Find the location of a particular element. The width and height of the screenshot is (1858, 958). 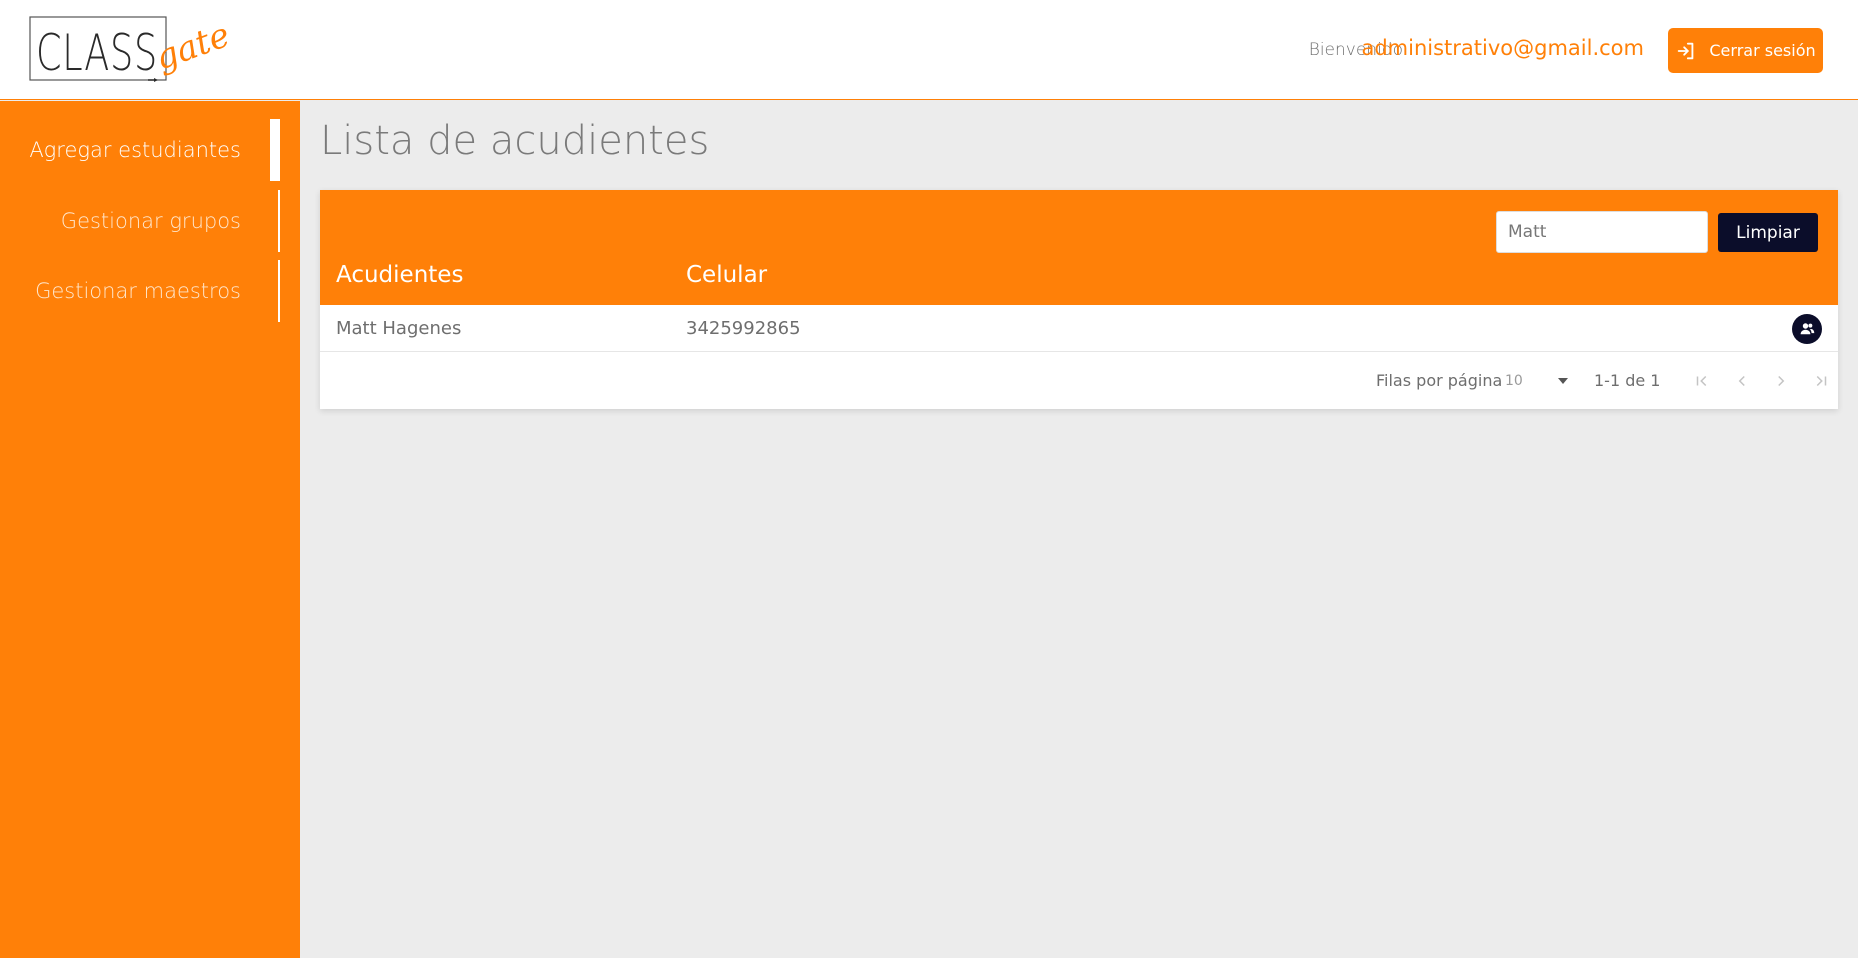

classgate-logo: CLASS gate is located at coordinates (132, 48).